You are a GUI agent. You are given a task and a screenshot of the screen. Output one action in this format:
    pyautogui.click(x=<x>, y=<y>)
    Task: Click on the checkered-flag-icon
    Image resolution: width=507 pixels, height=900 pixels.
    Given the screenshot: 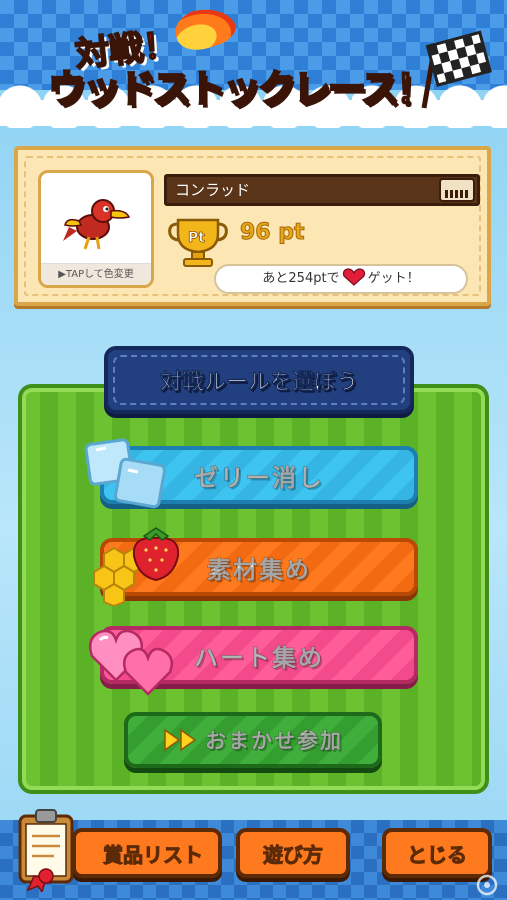 What is the action you would take?
    pyautogui.click(x=456, y=69)
    